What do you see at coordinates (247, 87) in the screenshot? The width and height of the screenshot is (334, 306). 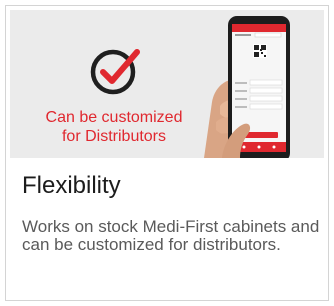 I see `hand-holding-phone` at bounding box center [247, 87].